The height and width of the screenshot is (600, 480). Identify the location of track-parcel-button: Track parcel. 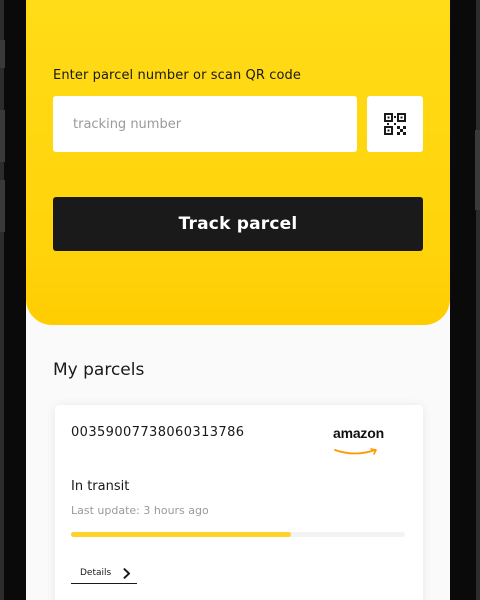
(238, 224).